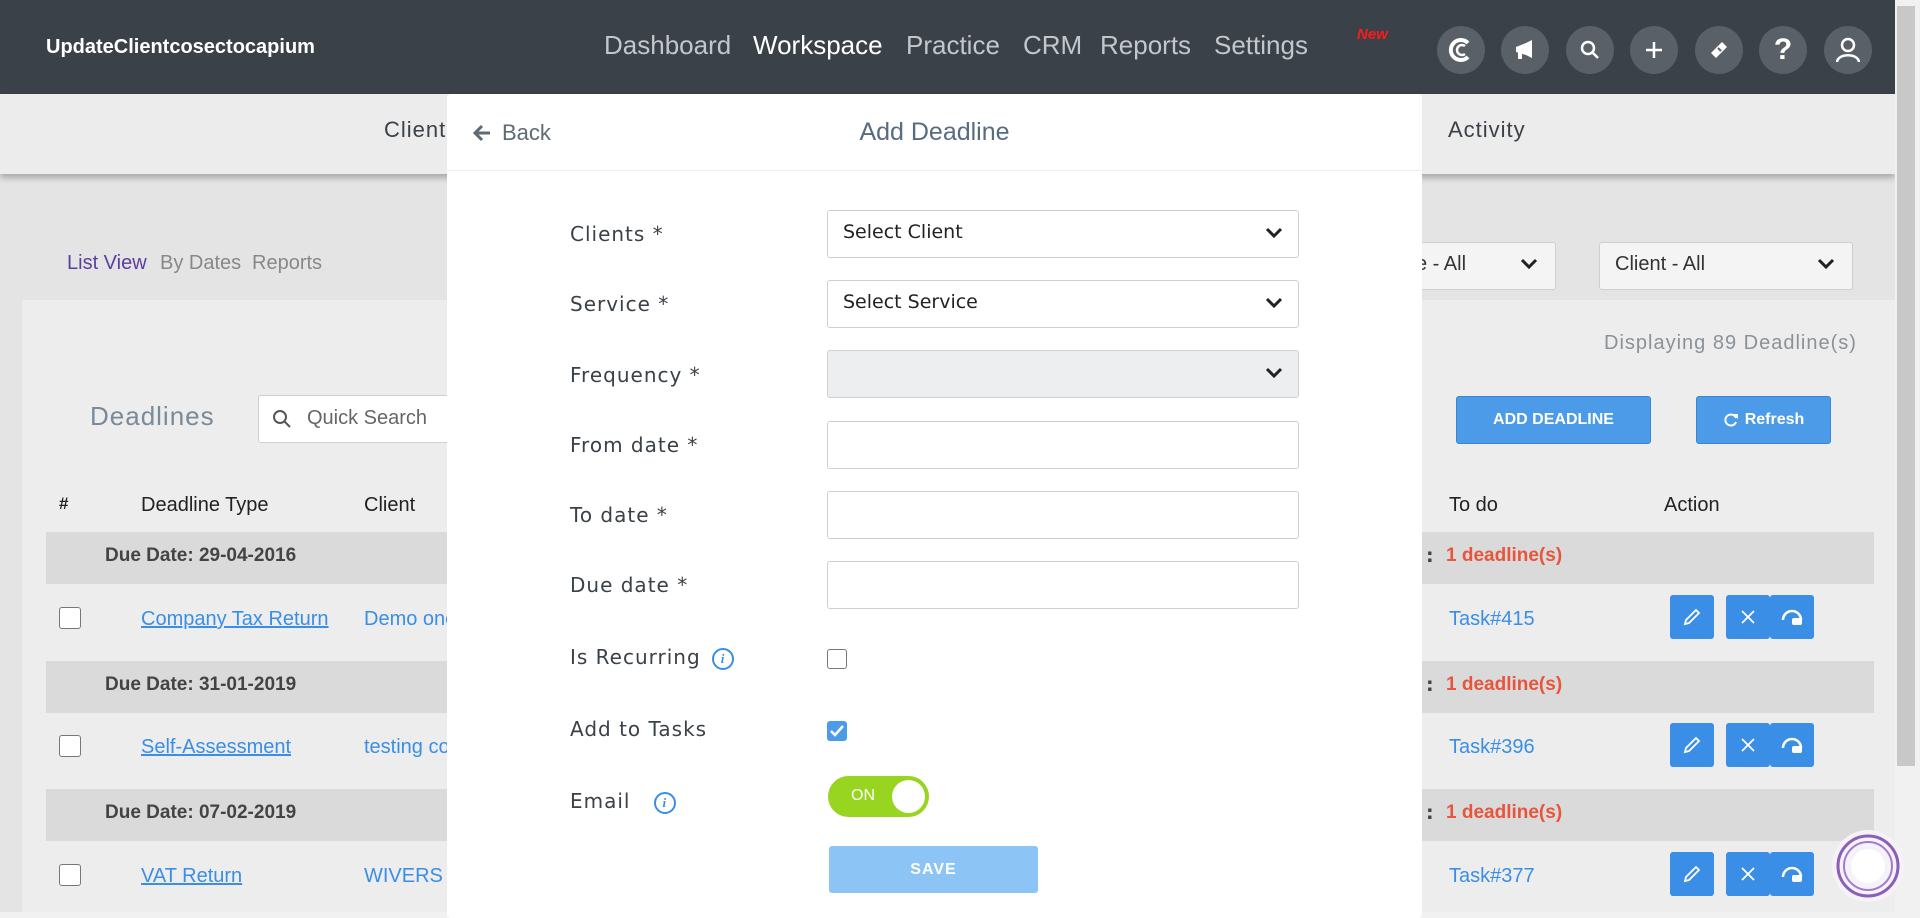  What do you see at coordinates (933, 869) in the screenshot?
I see `save-button: SAVE` at bounding box center [933, 869].